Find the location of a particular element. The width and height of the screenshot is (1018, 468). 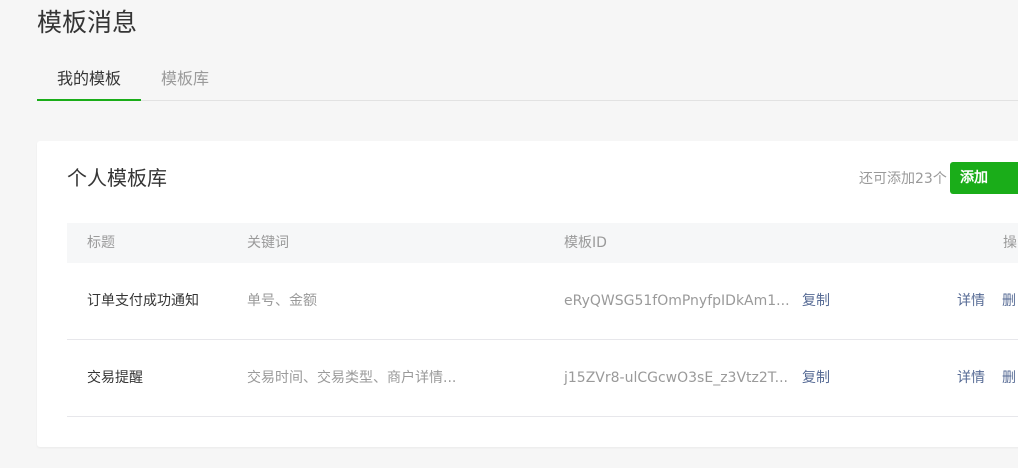

row-title: 交易提醒 is located at coordinates (115, 378).